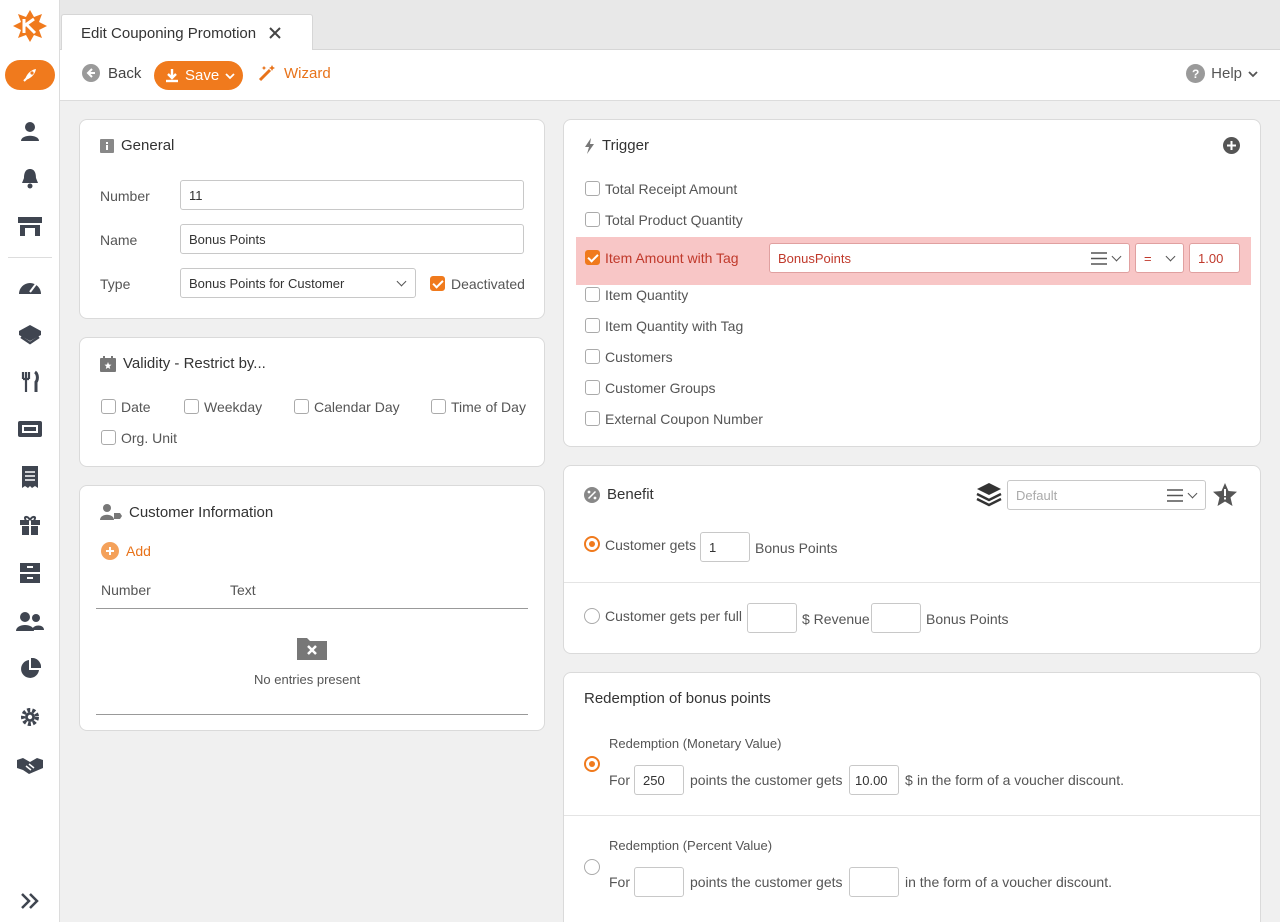 The width and height of the screenshot is (1280, 922). What do you see at coordinates (725, 547) in the screenshot?
I see `benefit-points-input` at bounding box center [725, 547].